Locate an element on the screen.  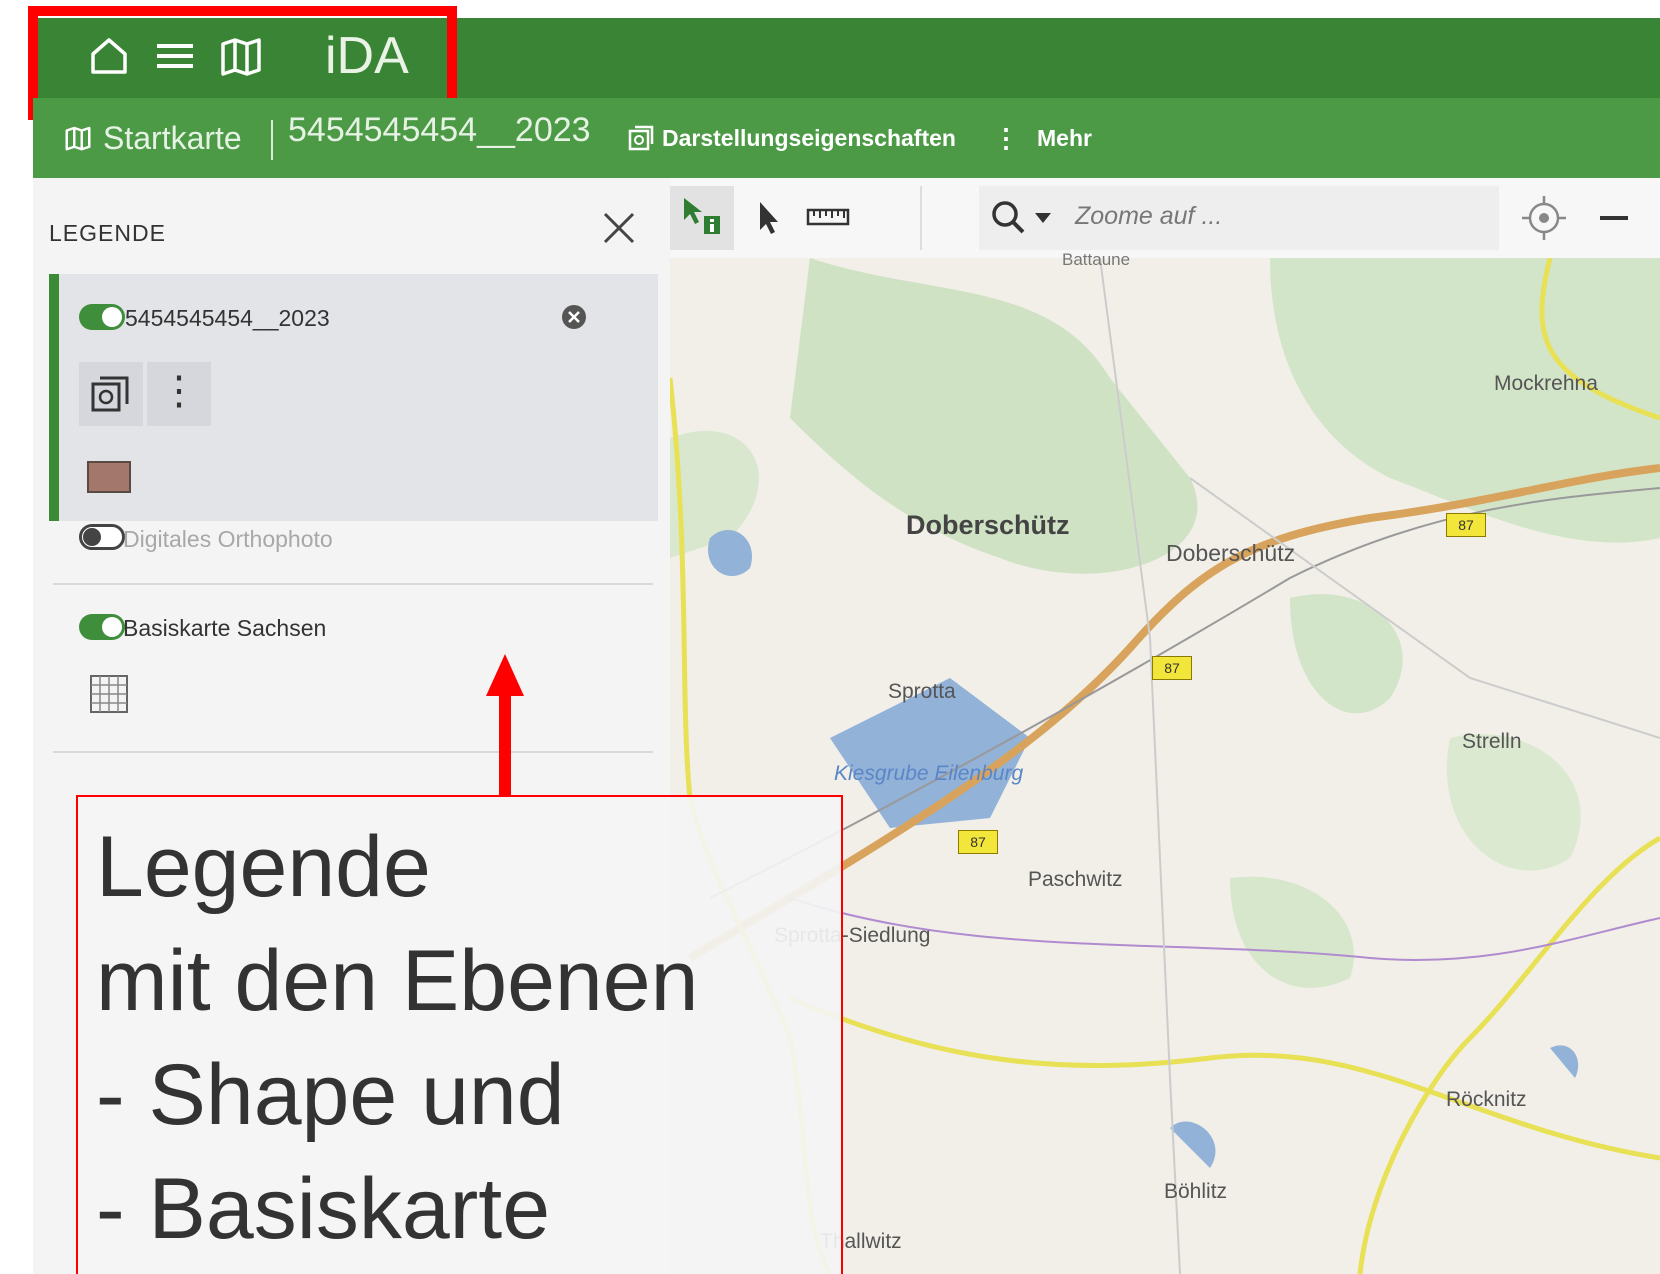
more-label: Mehr is located at coordinates (1064, 137).